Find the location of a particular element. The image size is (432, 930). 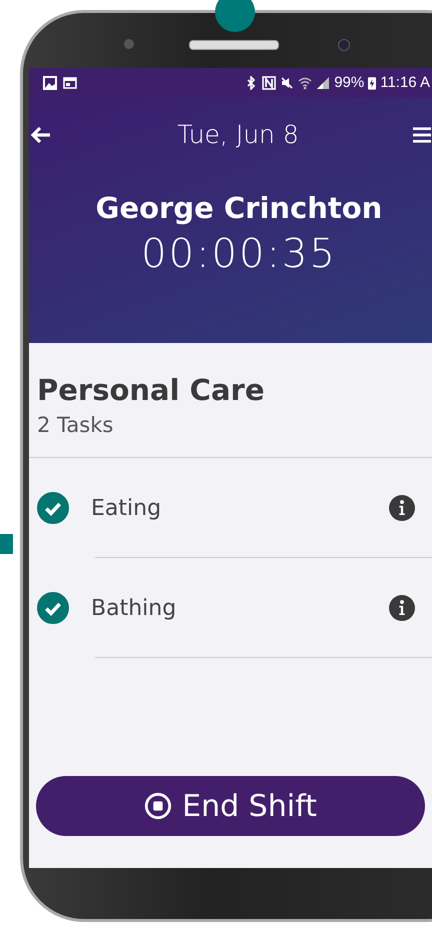

task-count: 2 Tasks is located at coordinates (75, 425).